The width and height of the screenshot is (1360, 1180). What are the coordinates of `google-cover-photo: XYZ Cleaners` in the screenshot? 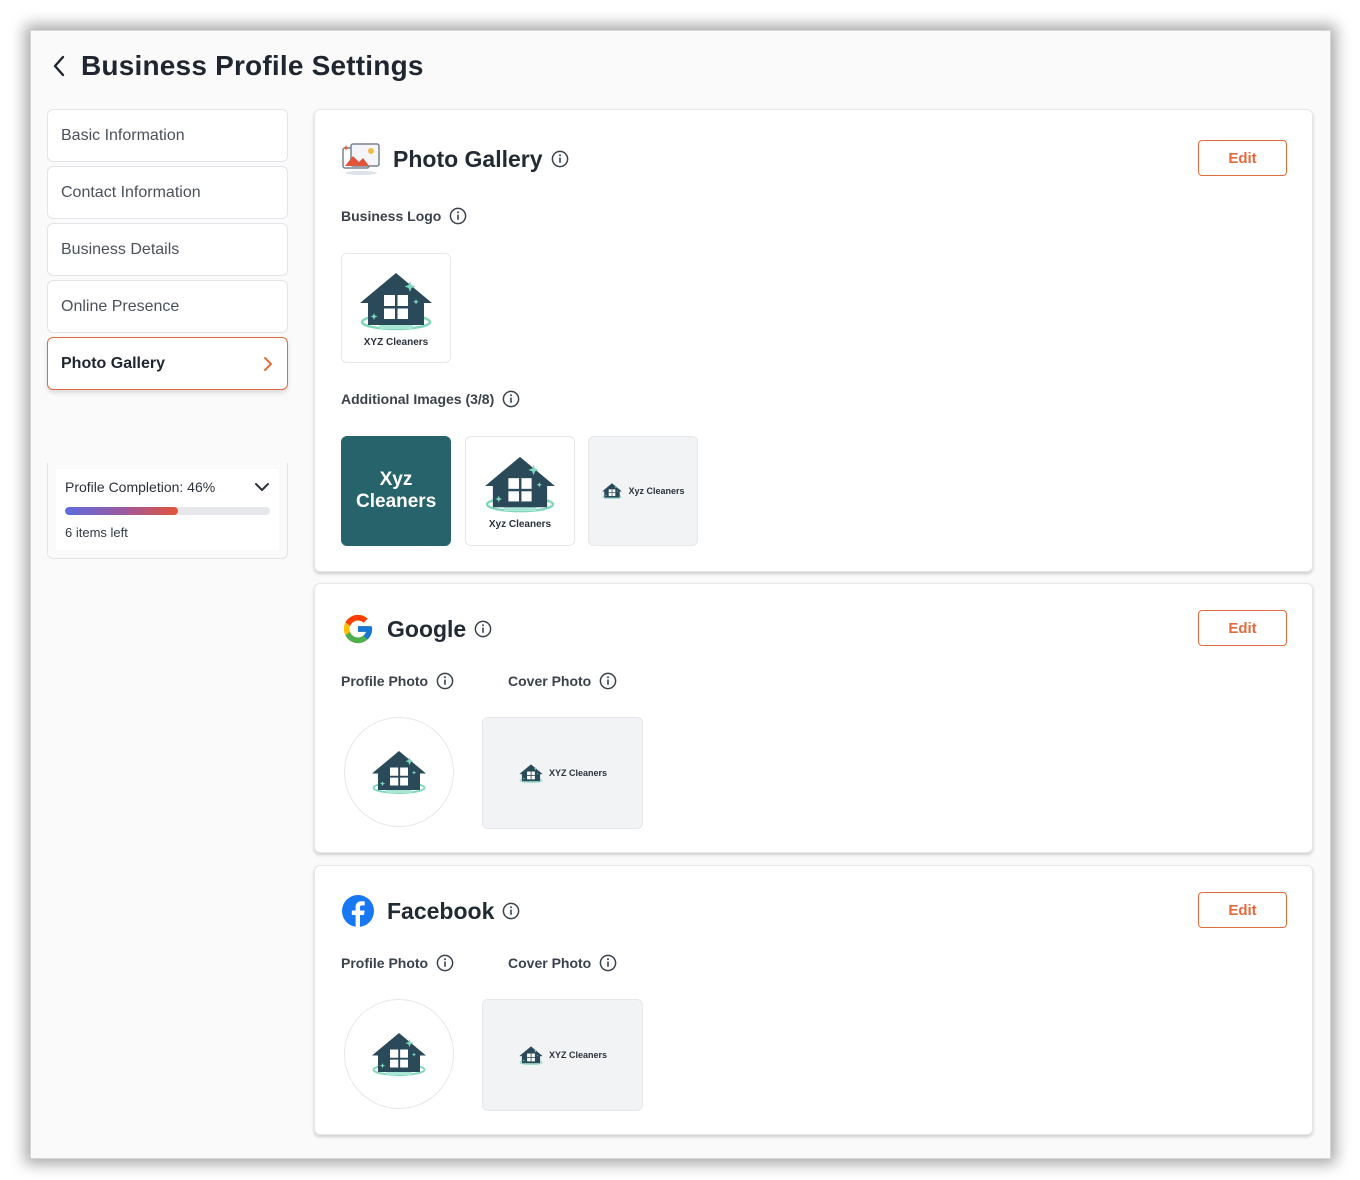 It's located at (562, 773).